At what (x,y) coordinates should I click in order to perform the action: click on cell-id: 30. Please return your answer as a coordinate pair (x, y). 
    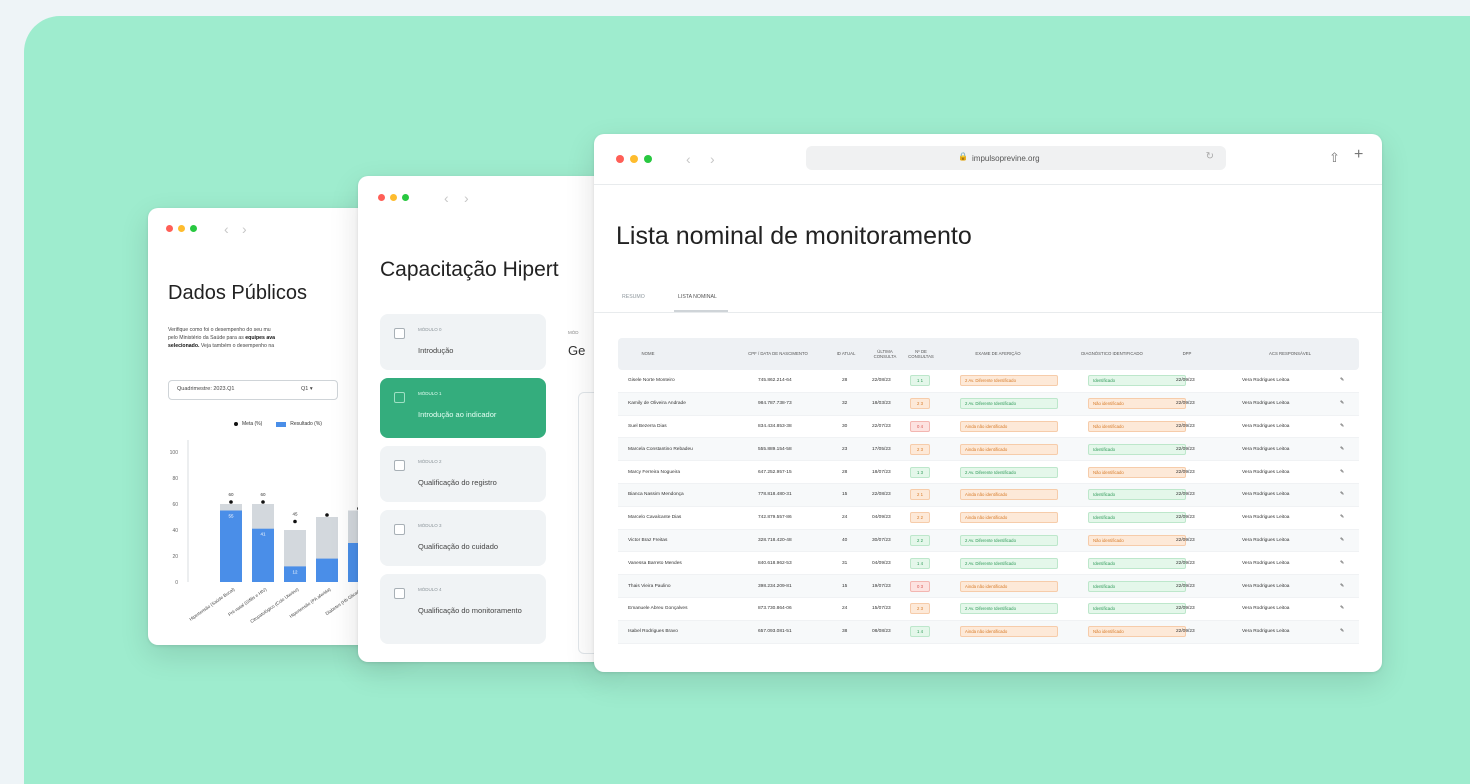
    Looking at the image, I should click on (844, 427).